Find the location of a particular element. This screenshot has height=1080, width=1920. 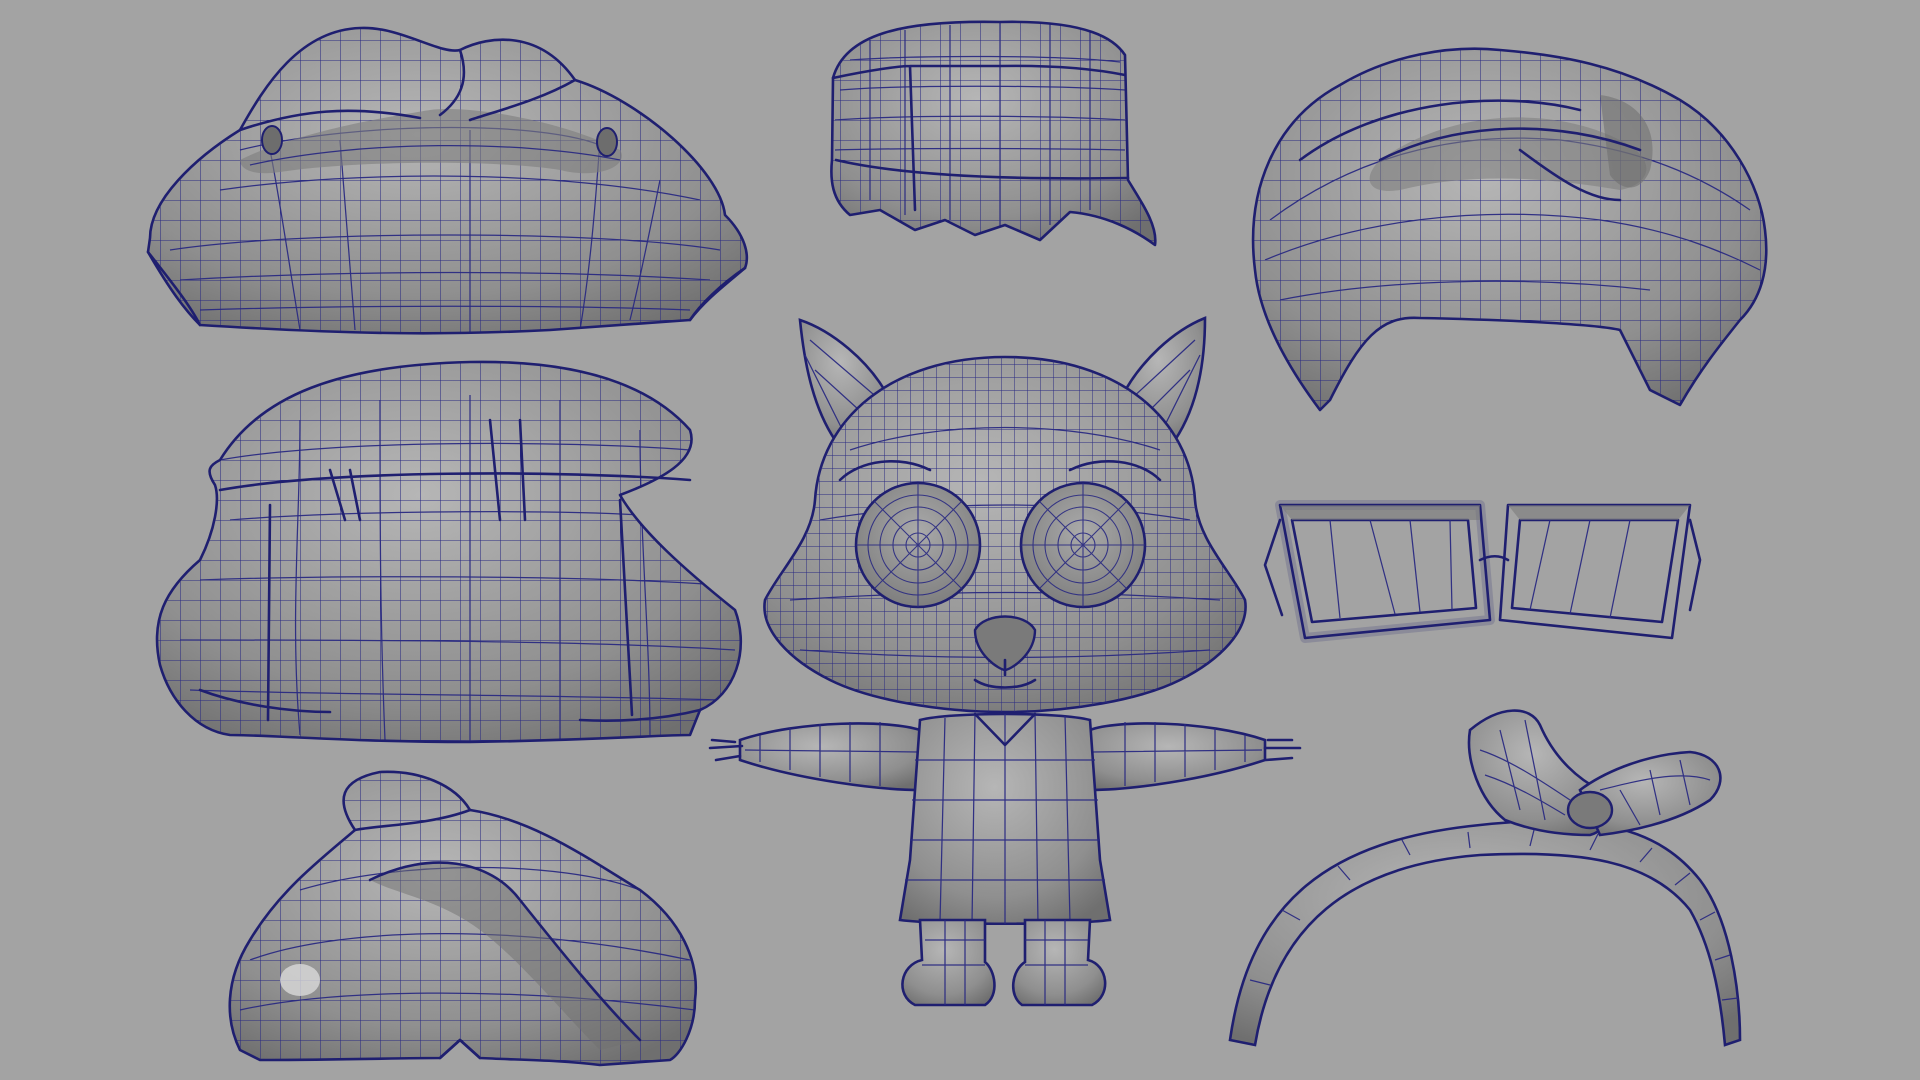

hair-mesh-bob-side-flip is located at coordinates (450, 185).